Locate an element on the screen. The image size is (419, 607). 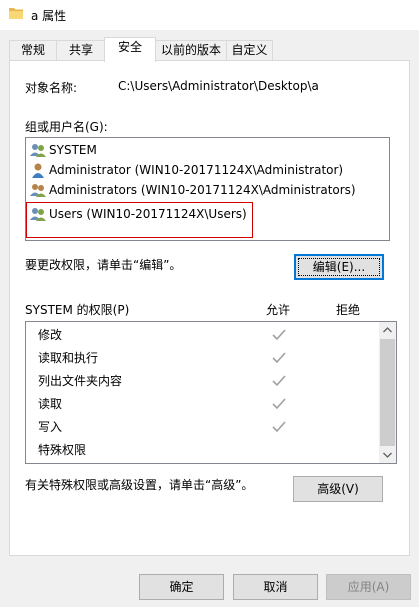
permission-row: 列出文件夹内容 is located at coordinates (80, 383).